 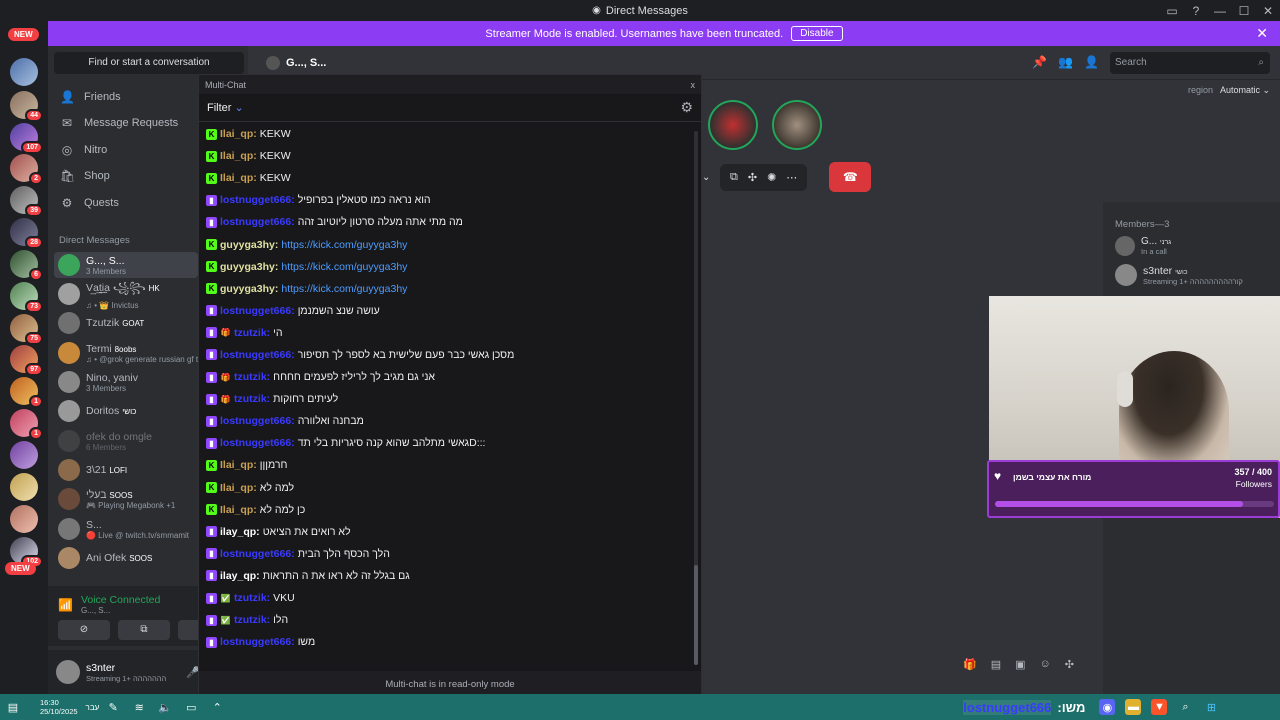 What do you see at coordinates (13, 707) in the screenshot?
I see `widgets-icon: ▤` at bounding box center [13, 707].